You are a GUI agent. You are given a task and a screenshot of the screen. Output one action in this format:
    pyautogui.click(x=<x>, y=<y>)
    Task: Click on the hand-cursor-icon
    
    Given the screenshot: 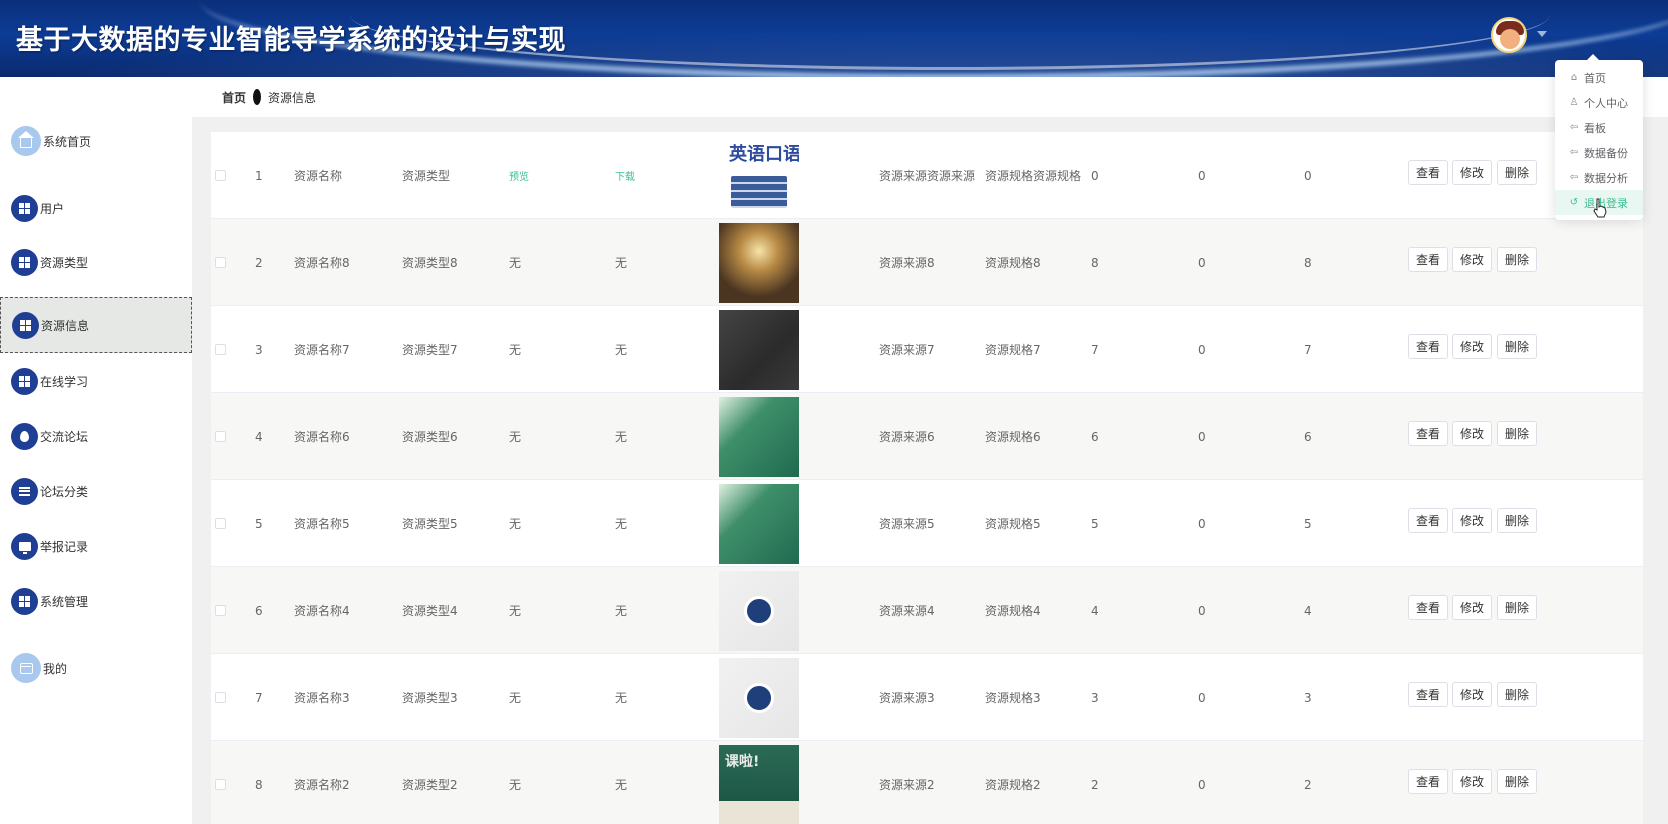 What is the action you would take?
    pyautogui.click(x=1600, y=208)
    